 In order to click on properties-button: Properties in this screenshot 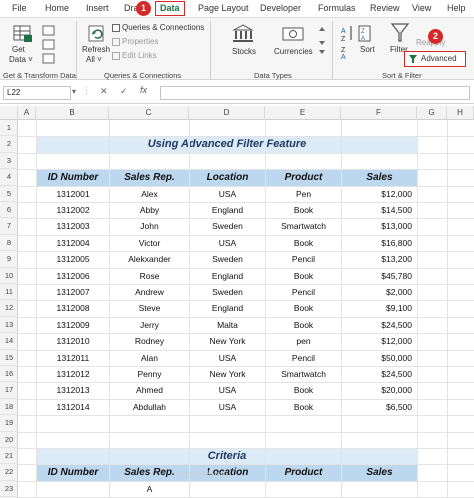, I will do `click(135, 41)`.